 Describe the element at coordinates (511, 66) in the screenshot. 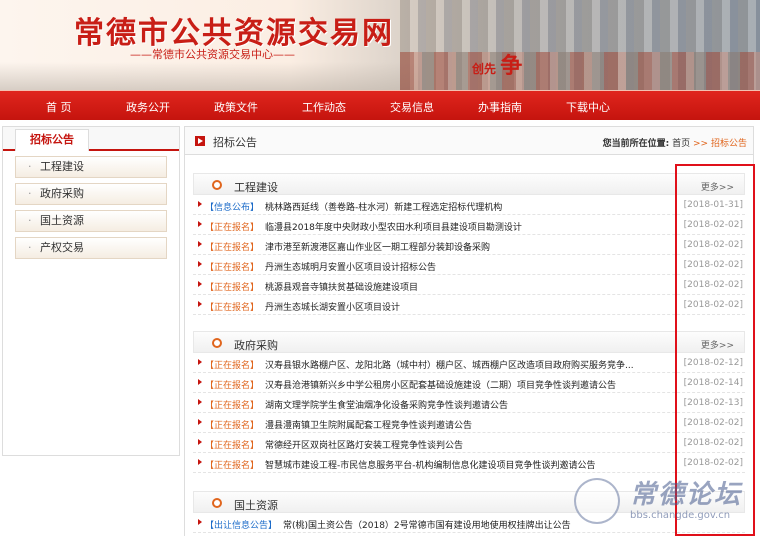

I see `slogan-big: 争` at that location.